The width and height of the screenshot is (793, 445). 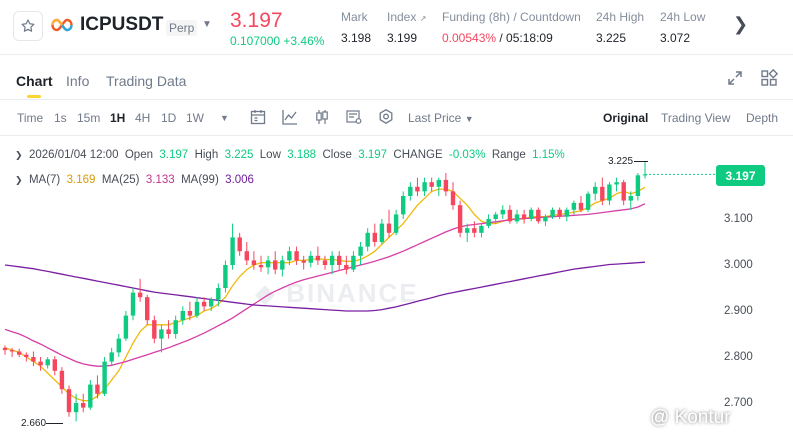 What do you see at coordinates (354, 117) in the screenshot?
I see `chart-settings-icon` at bounding box center [354, 117].